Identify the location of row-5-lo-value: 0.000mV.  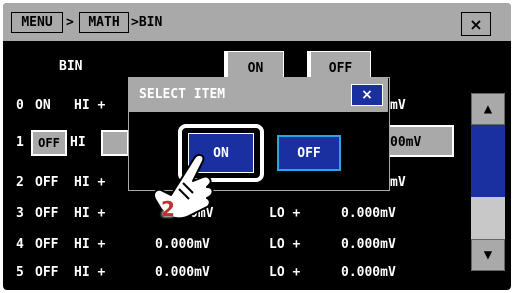
(368, 273).